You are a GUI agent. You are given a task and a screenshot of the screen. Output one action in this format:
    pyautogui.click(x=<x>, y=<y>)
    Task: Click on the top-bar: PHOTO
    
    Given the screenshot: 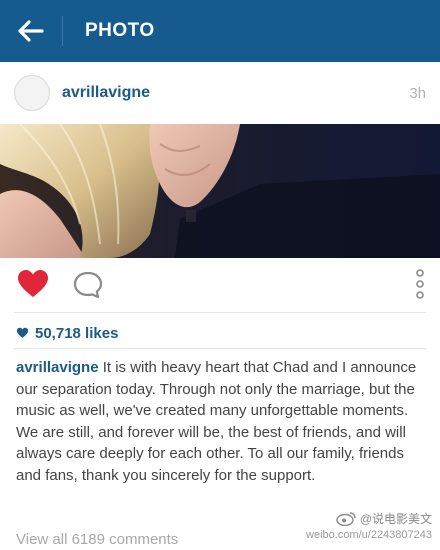 What is the action you would take?
    pyautogui.click(x=220, y=31)
    